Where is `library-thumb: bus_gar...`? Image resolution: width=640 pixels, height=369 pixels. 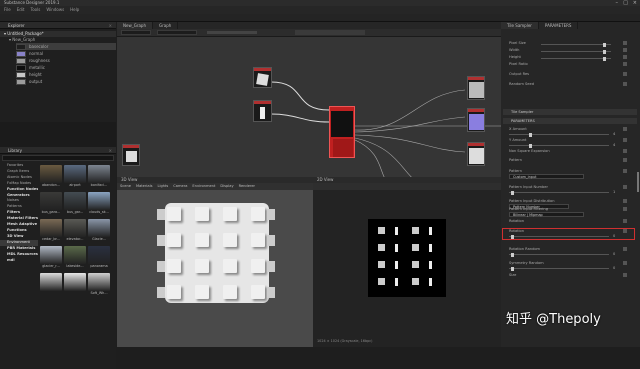 library-thumb: bus_gar... is located at coordinates (75, 204).